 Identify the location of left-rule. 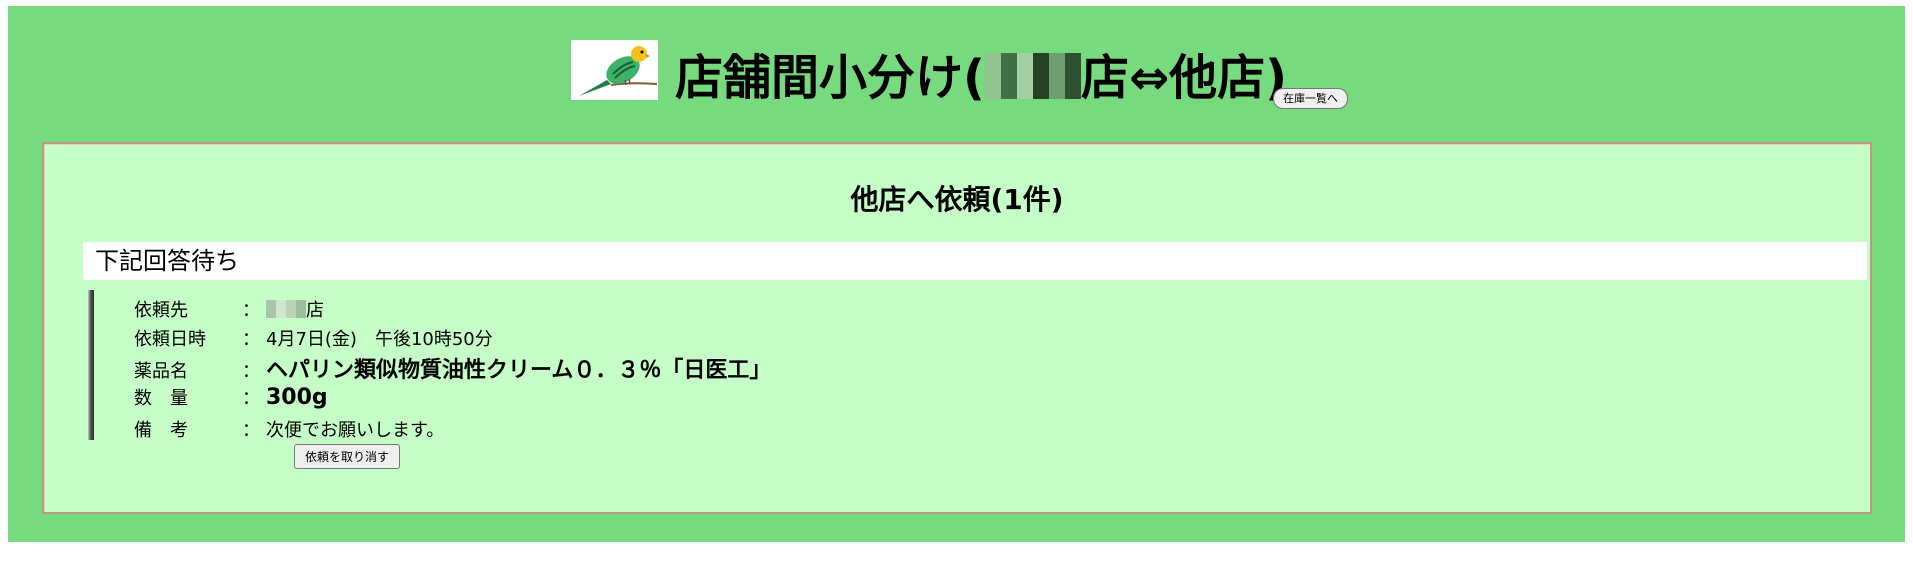
(91, 365).